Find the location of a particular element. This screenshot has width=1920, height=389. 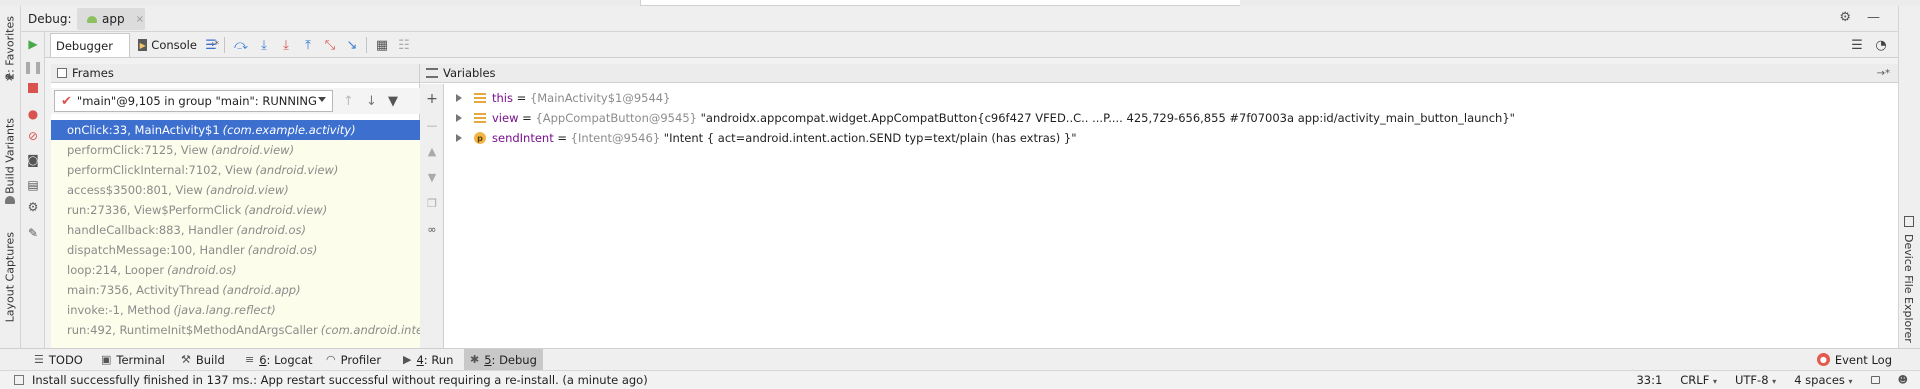

debug-tool-button: ✱ 5: Debug is located at coordinates (503, 359).